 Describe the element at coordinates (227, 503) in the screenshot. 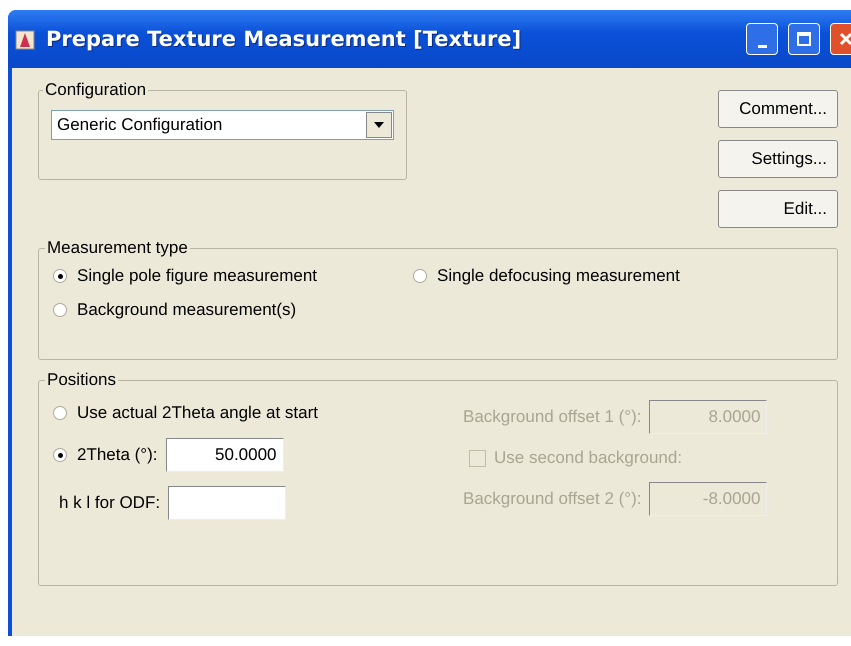

I see `hkl-field` at that location.